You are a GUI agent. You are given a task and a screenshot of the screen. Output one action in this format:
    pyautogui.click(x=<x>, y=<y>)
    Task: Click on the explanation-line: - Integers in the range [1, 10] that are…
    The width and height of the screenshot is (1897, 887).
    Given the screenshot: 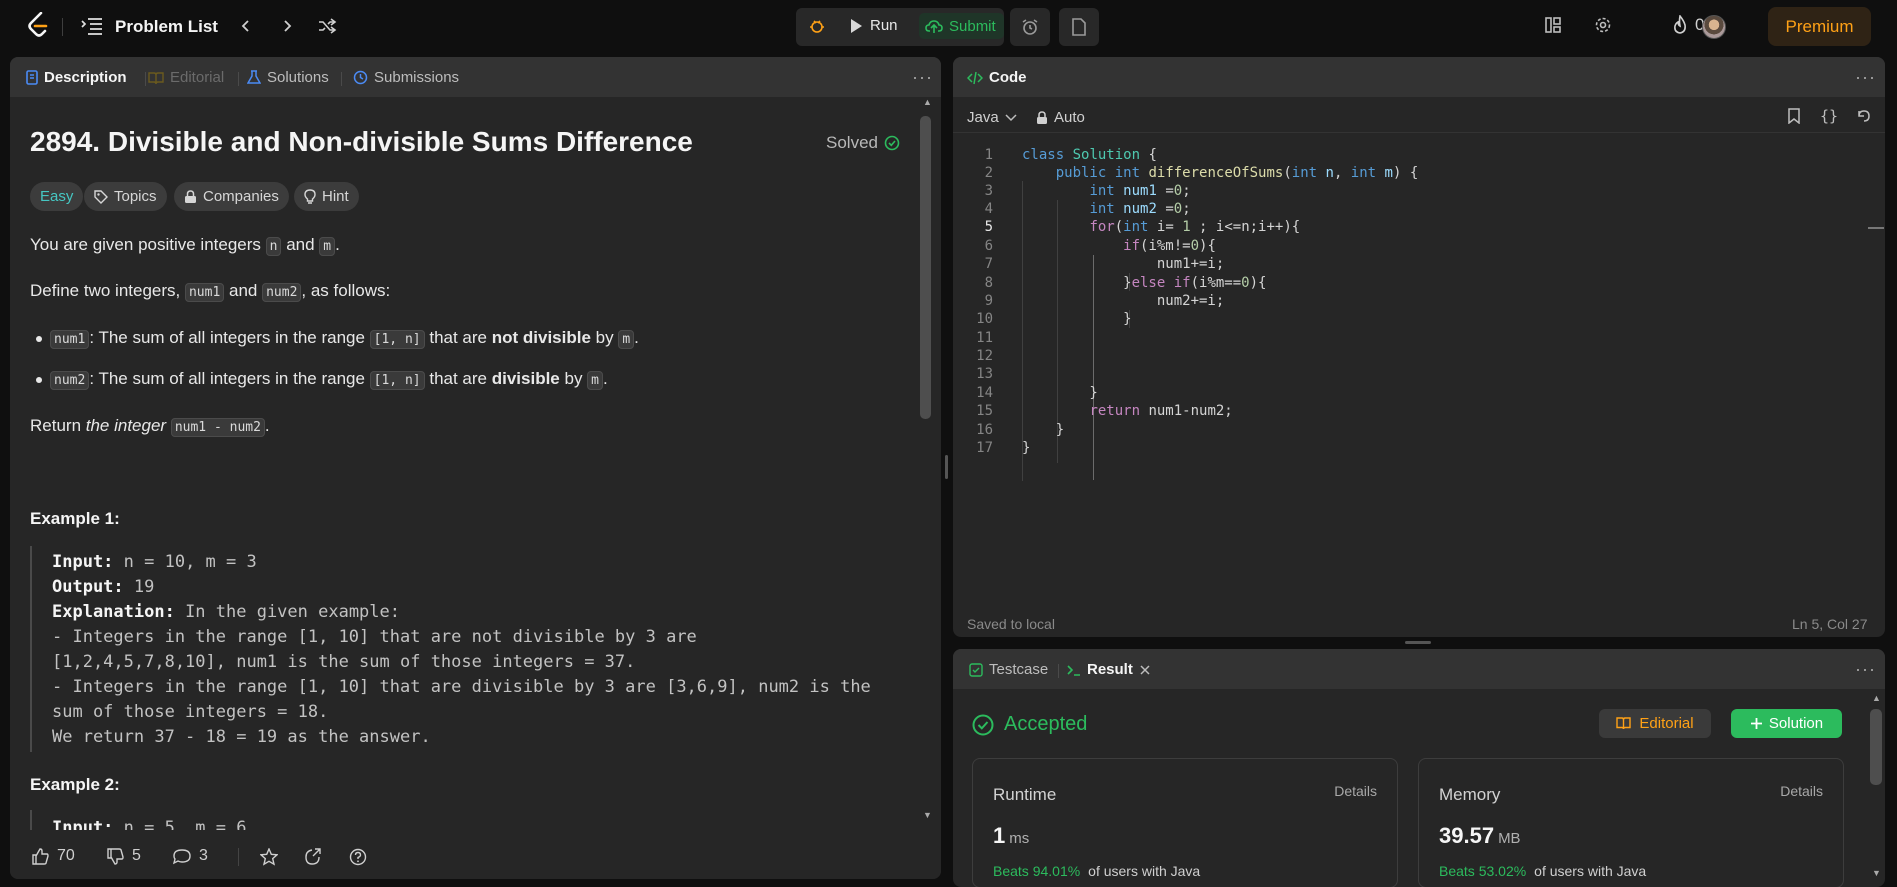 What is the action you would take?
    pyautogui.click(x=374, y=637)
    